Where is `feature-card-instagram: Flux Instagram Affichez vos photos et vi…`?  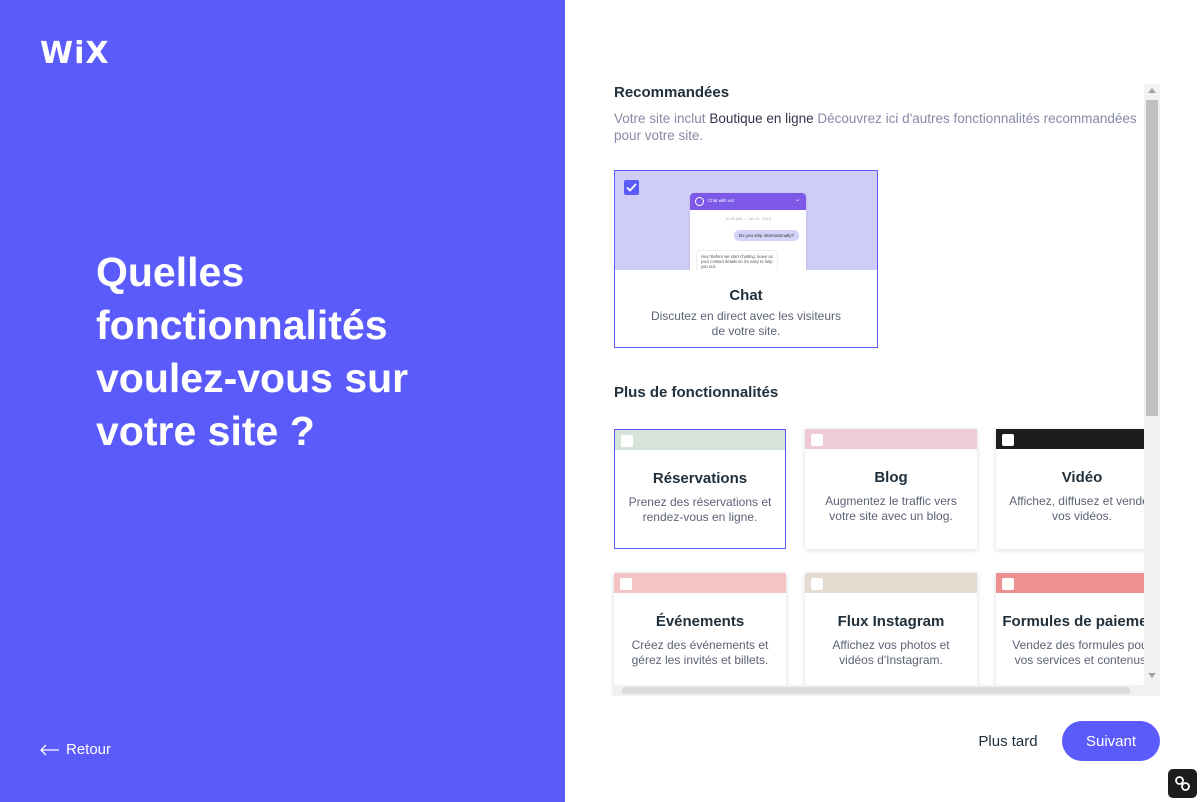 feature-card-instagram: Flux Instagram Affichez vos photos et vi… is located at coordinates (891, 634).